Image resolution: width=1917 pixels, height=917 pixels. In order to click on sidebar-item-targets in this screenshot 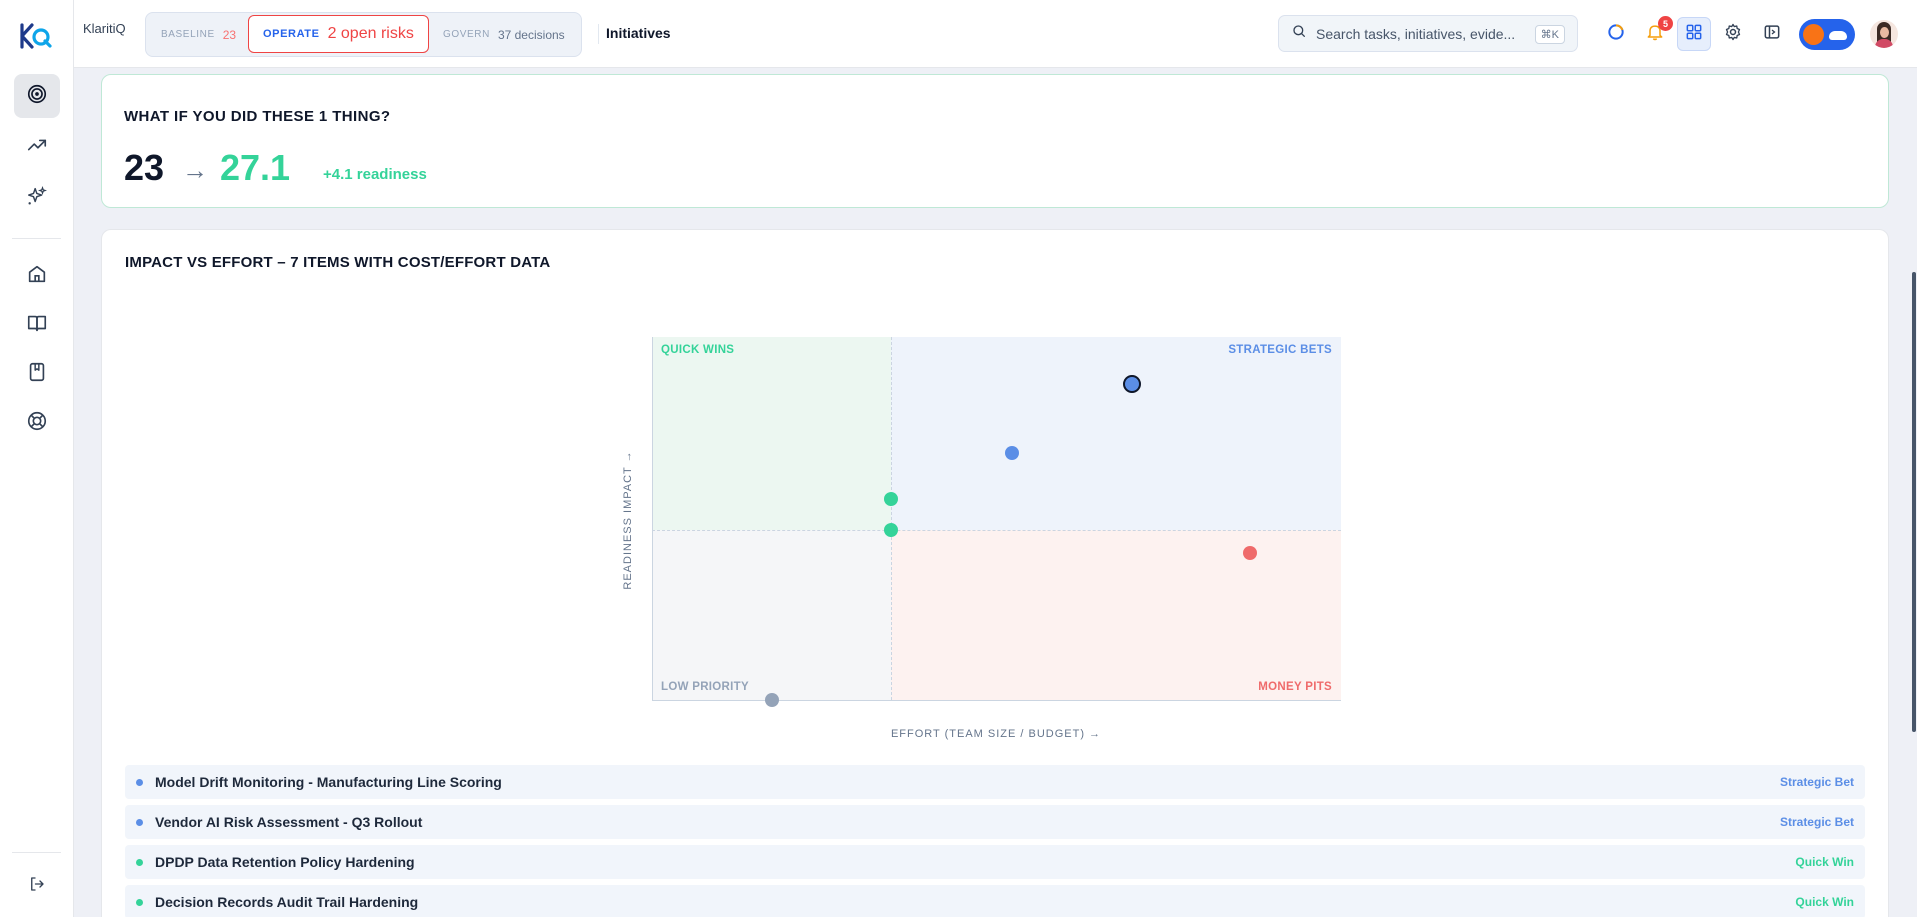, I will do `click(37, 96)`.